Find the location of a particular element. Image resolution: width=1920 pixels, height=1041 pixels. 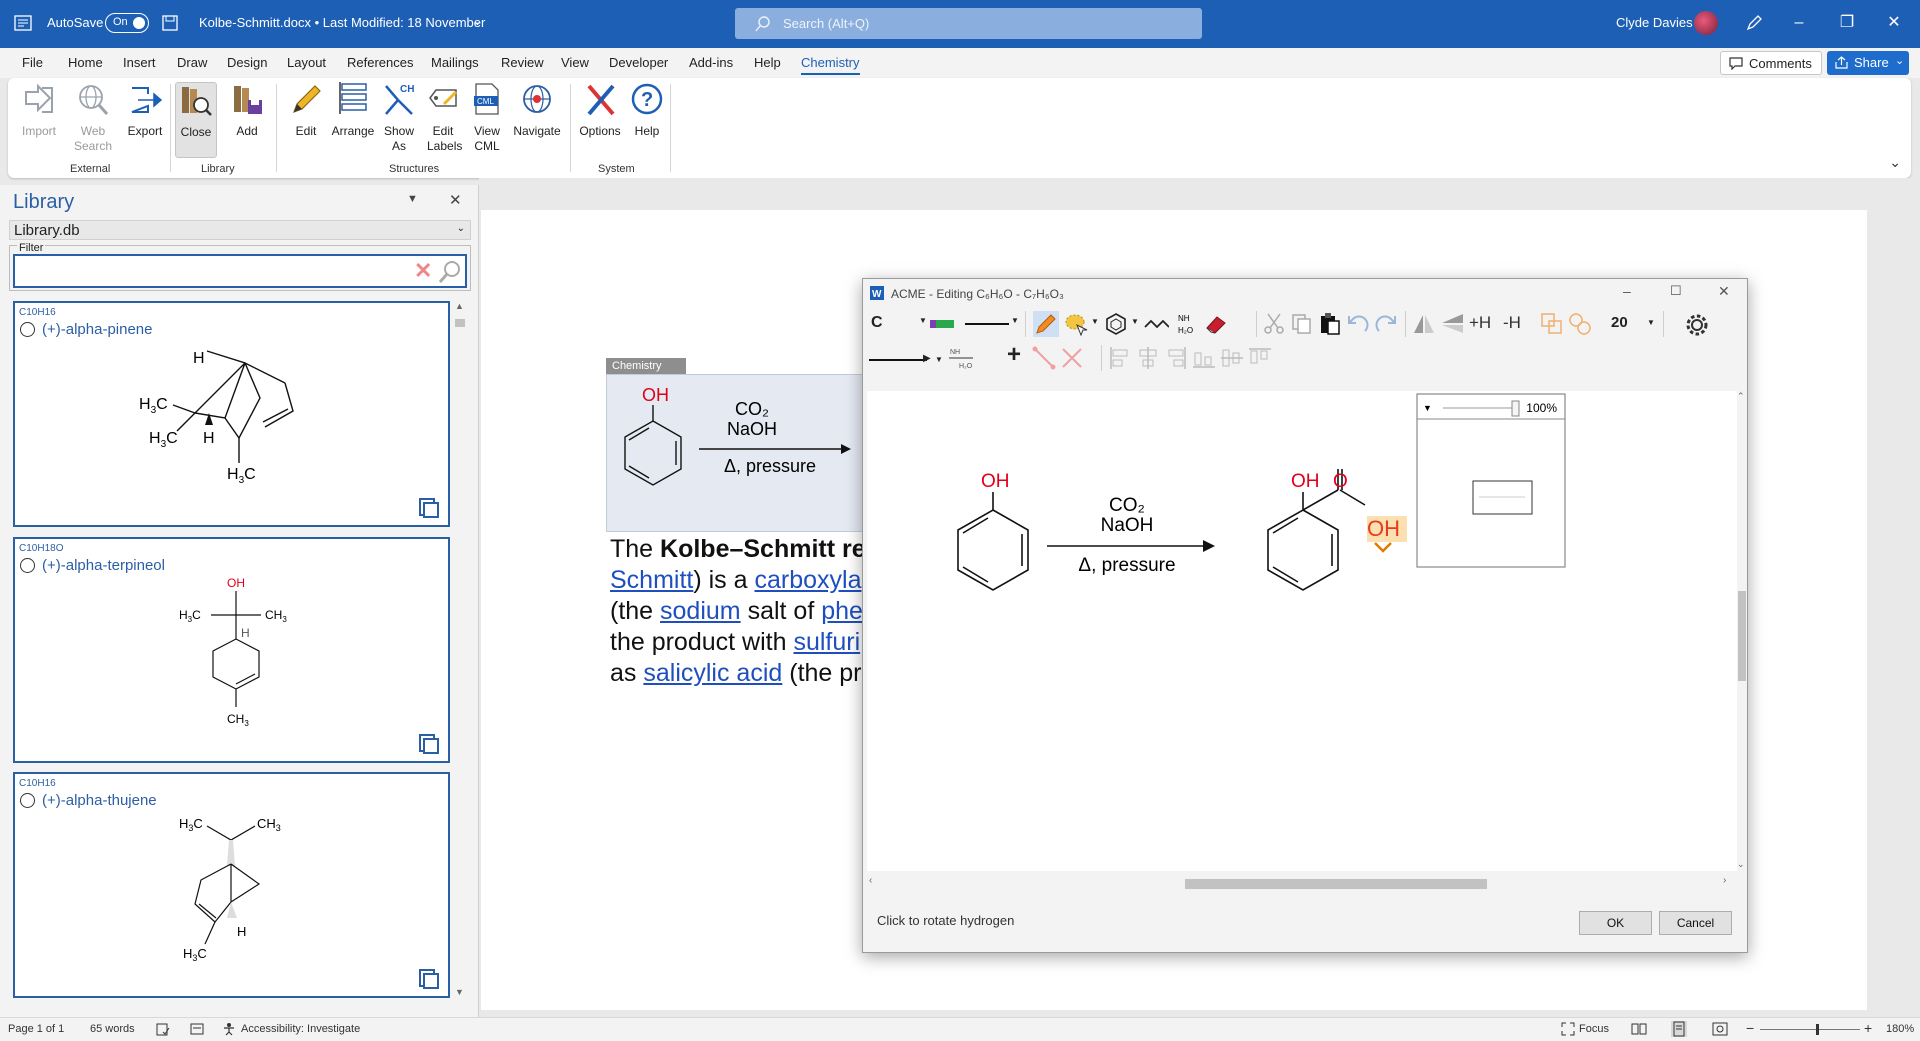

eraser-icon is located at coordinates (1216, 324).